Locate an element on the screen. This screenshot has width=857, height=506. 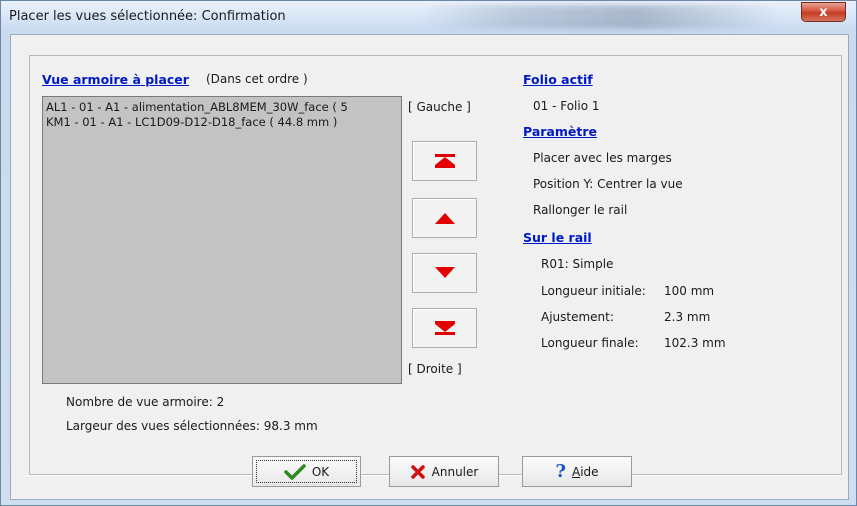
move-up-button is located at coordinates (444, 218).